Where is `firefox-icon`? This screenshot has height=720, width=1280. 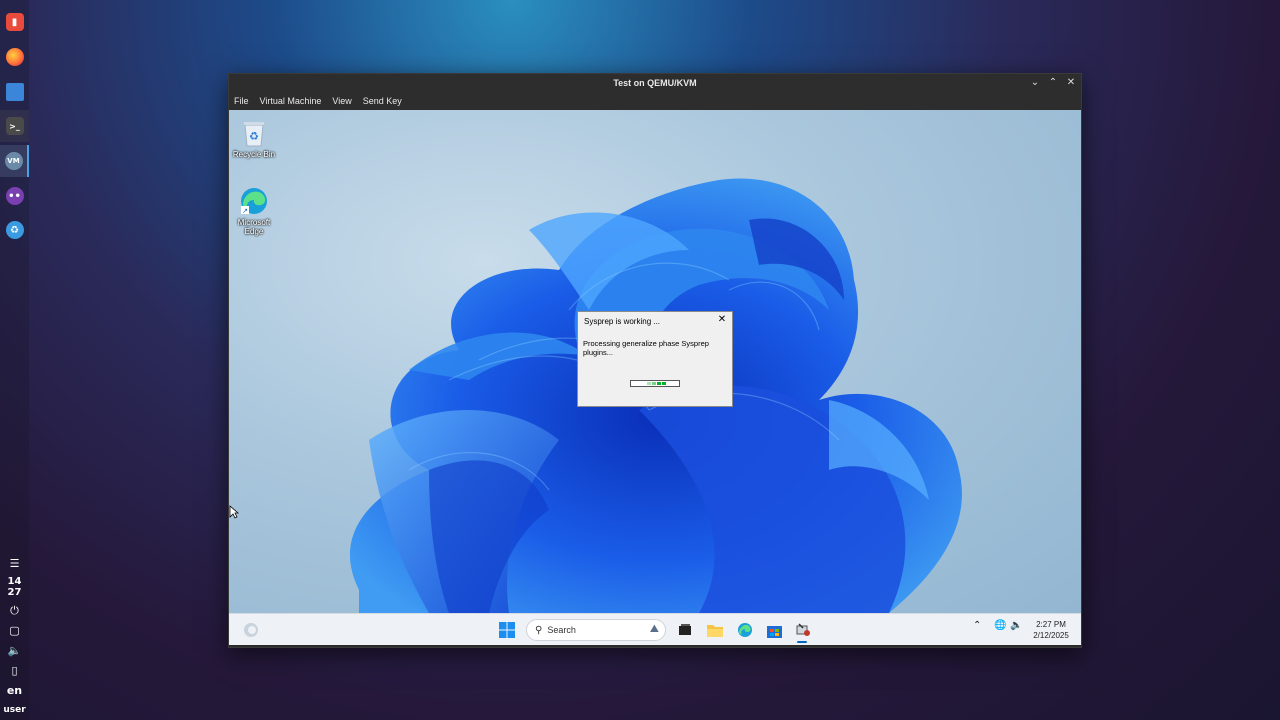
firefox-icon is located at coordinates (14, 57).